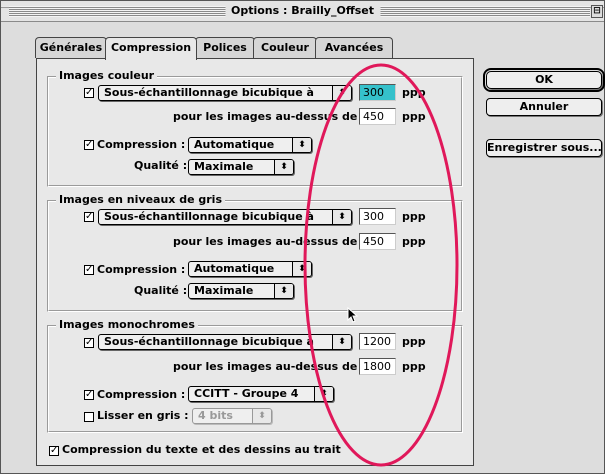 This screenshot has width=605, height=474. Describe the element at coordinates (89, 270) in the screenshot. I see `gray-compression-checkbox` at that location.